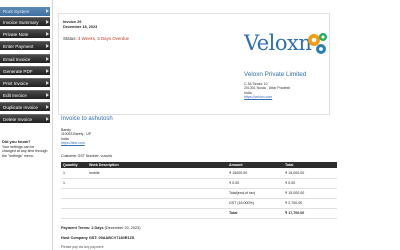 The image size is (400, 250). I want to click on payment-terms-value: 2 Days, so click(97, 228).